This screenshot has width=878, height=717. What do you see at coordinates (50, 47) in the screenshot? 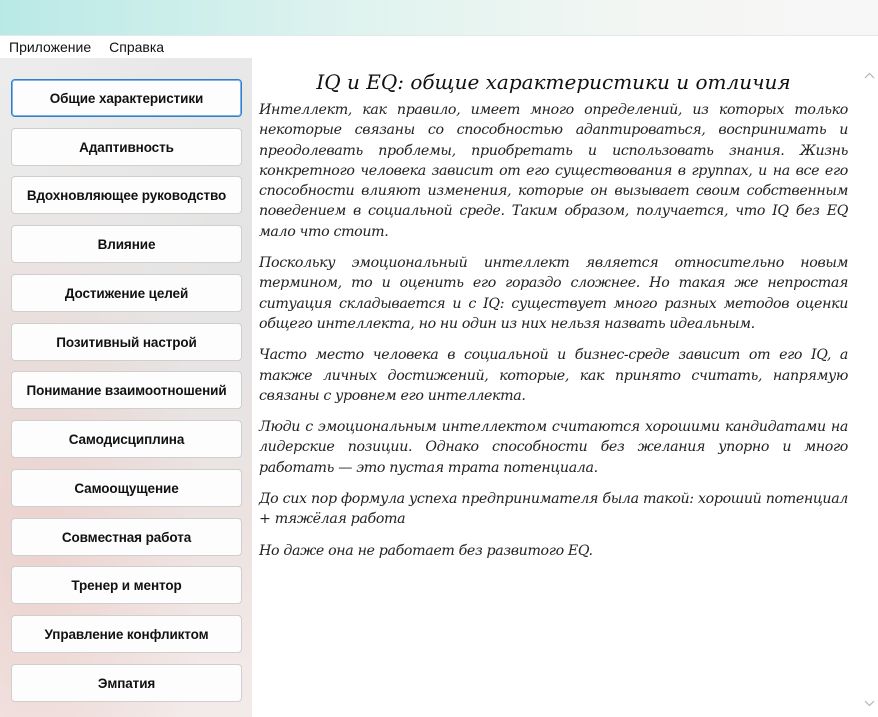
I see `menu-app: Приложение` at bounding box center [50, 47].